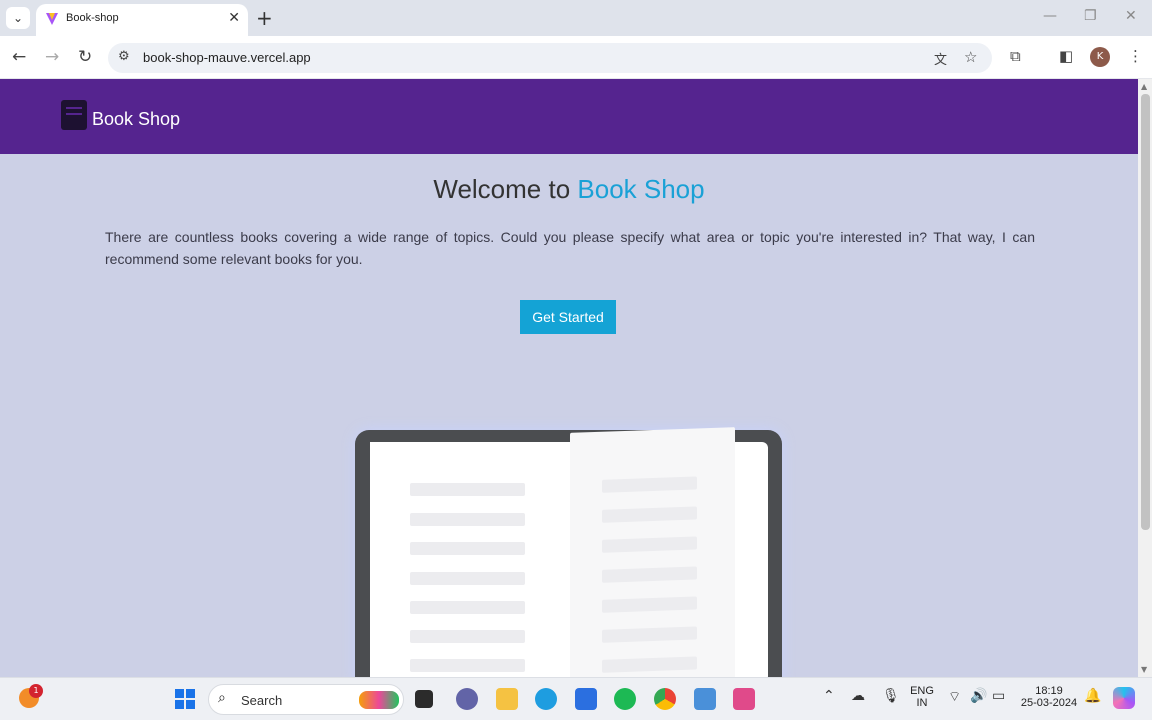  Describe the element at coordinates (52, 18) in the screenshot. I see `vite-favicon-icon` at that location.